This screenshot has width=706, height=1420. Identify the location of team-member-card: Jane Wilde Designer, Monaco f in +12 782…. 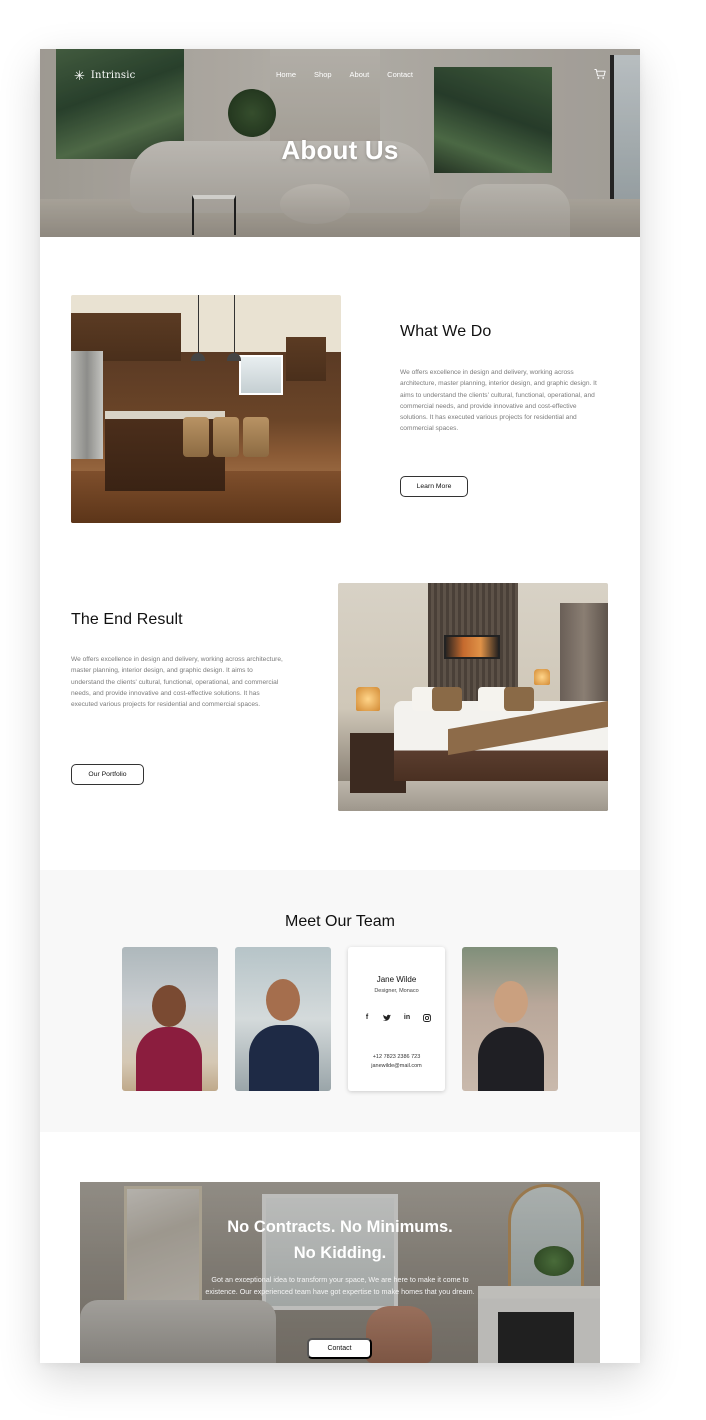
(396, 1019).